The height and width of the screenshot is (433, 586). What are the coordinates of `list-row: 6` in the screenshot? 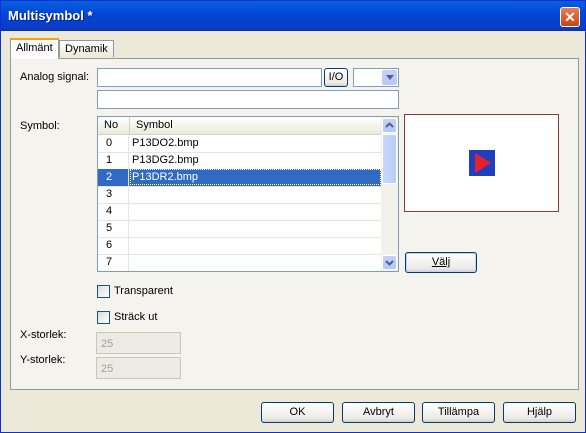 It's located at (239, 246).